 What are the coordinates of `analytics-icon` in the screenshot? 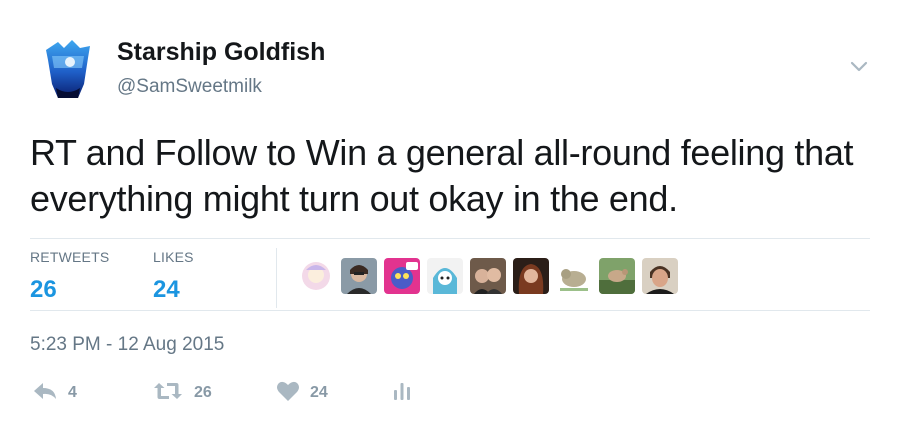 It's located at (402, 393).